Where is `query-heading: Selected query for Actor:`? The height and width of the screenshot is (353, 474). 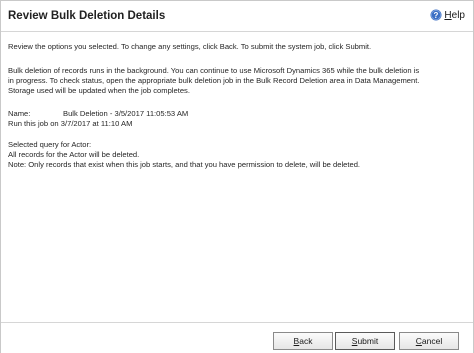
query-heading: Selected query for Actor: is located at coordinates (50, 144).